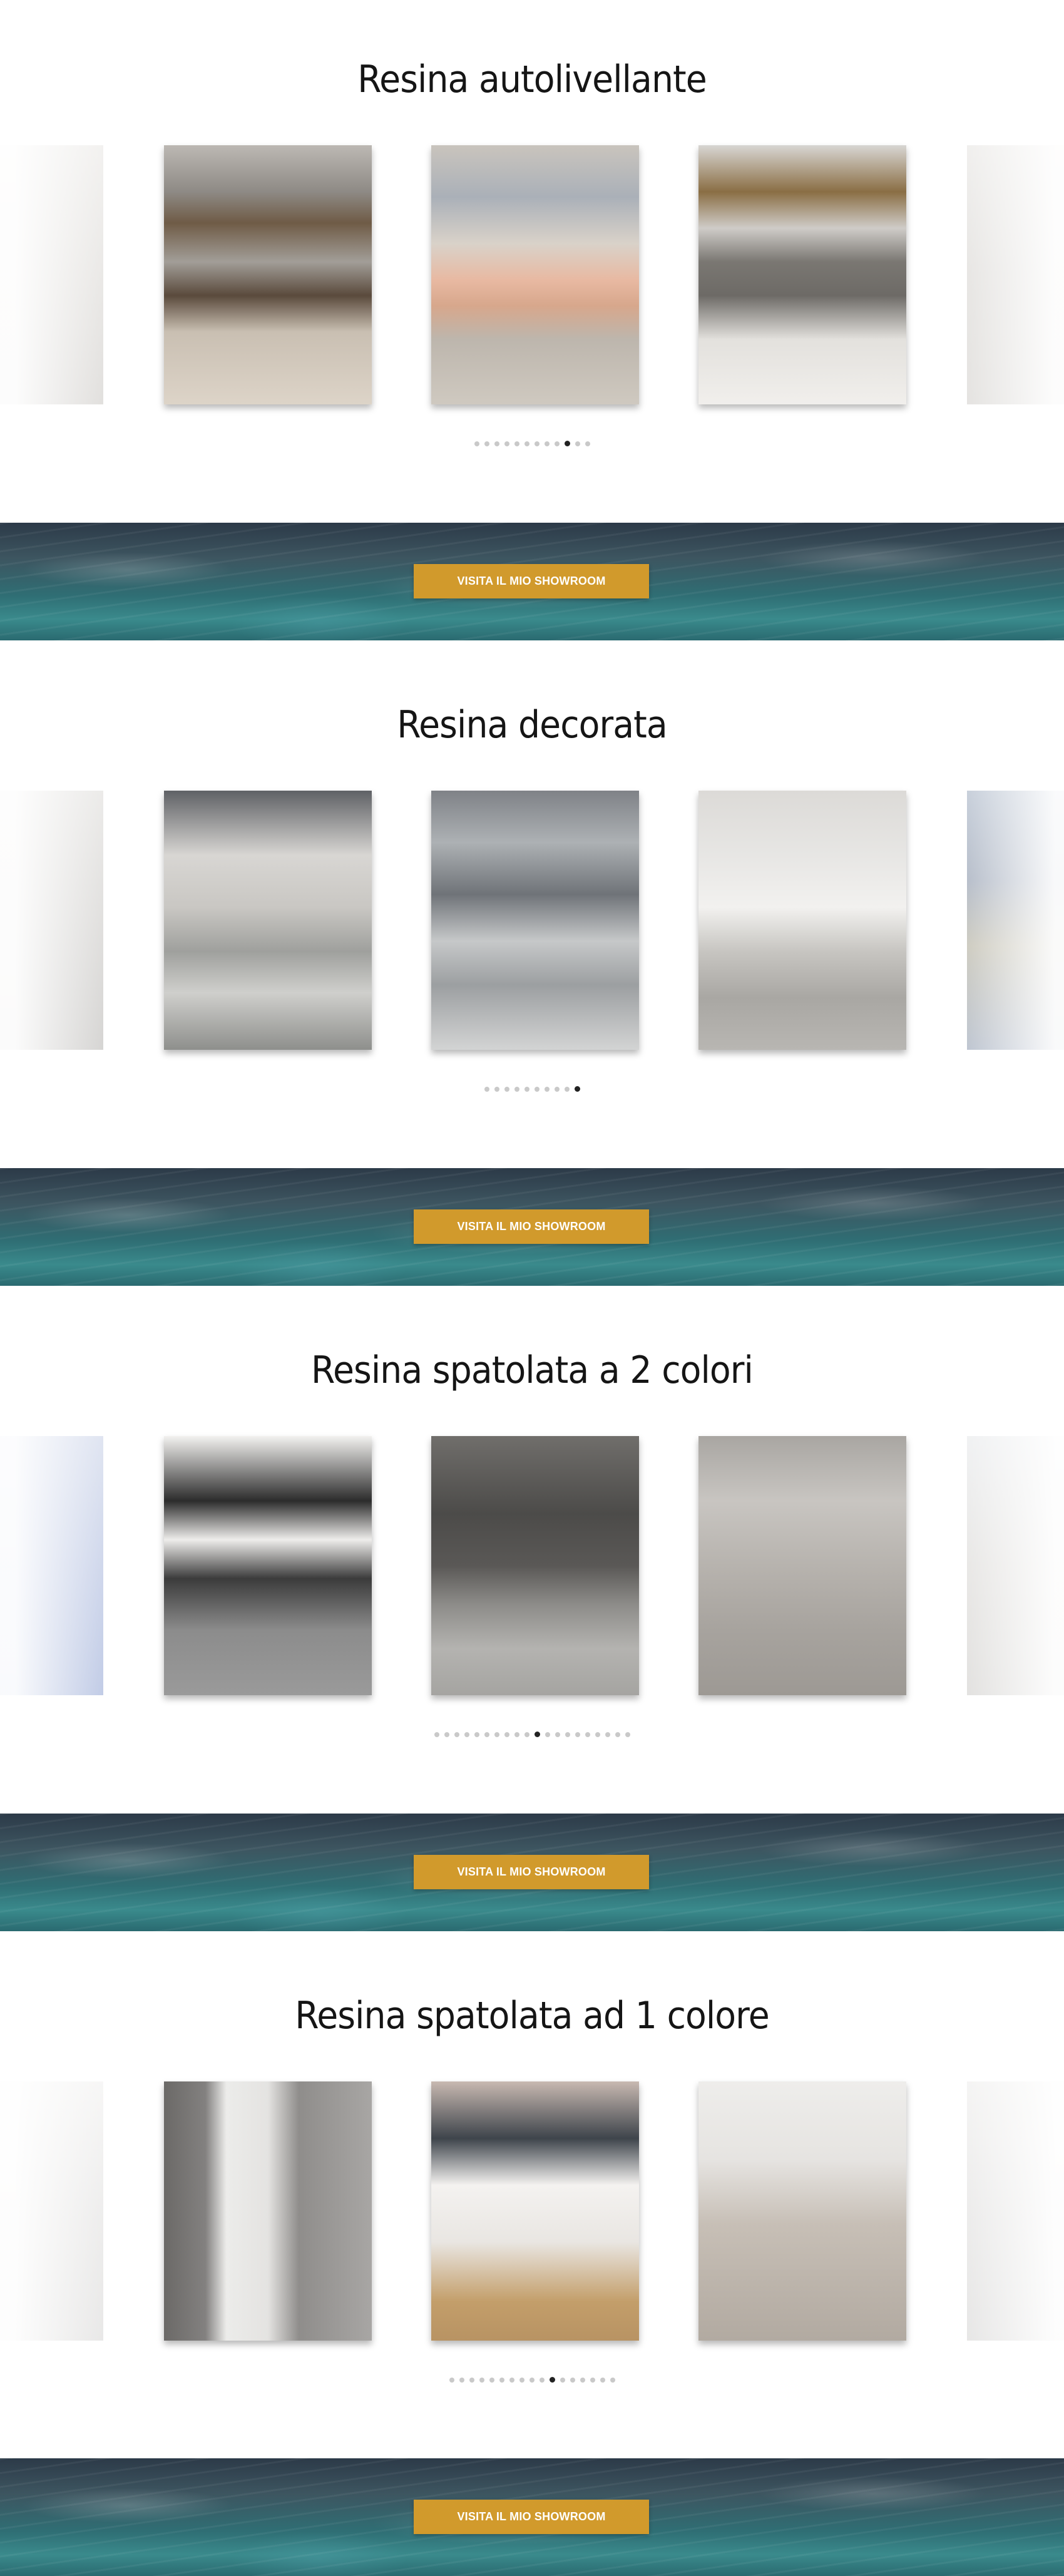 The width and height of the screenshot is (1064, 2576). Describe the element at coordinates (532, 79) in the screenshot. I see `section-title: Resina autolivellante` at that location.